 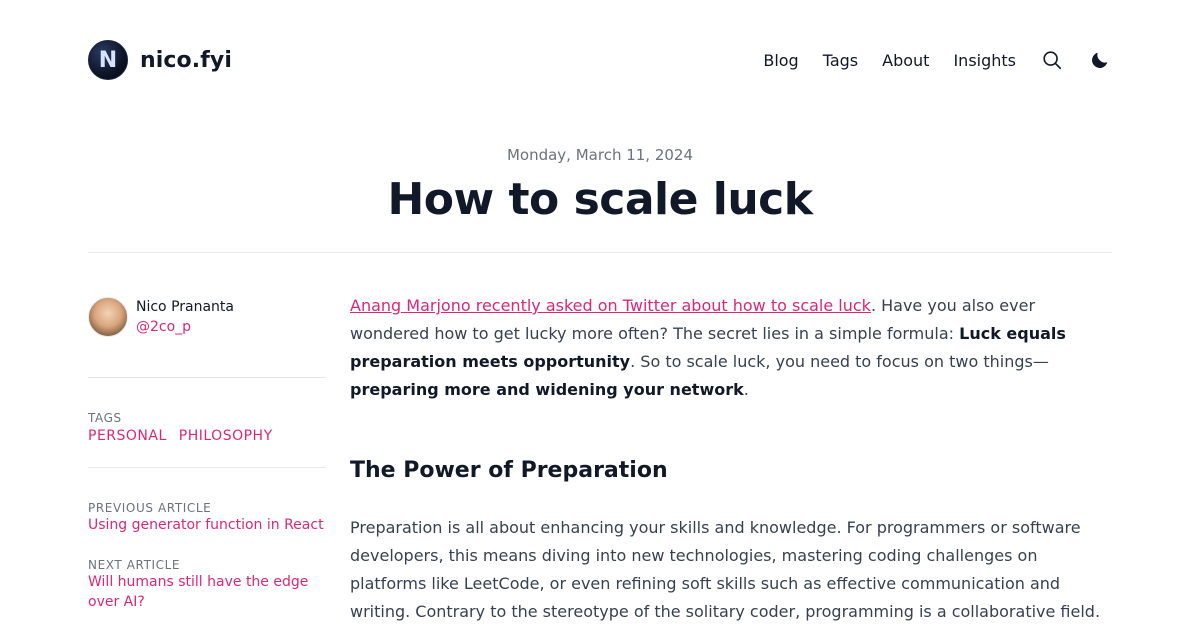 What do you see at coordinates (1100, 60) in the screenshot?
I see `moon-icon` at bounding box center [1100, 60].